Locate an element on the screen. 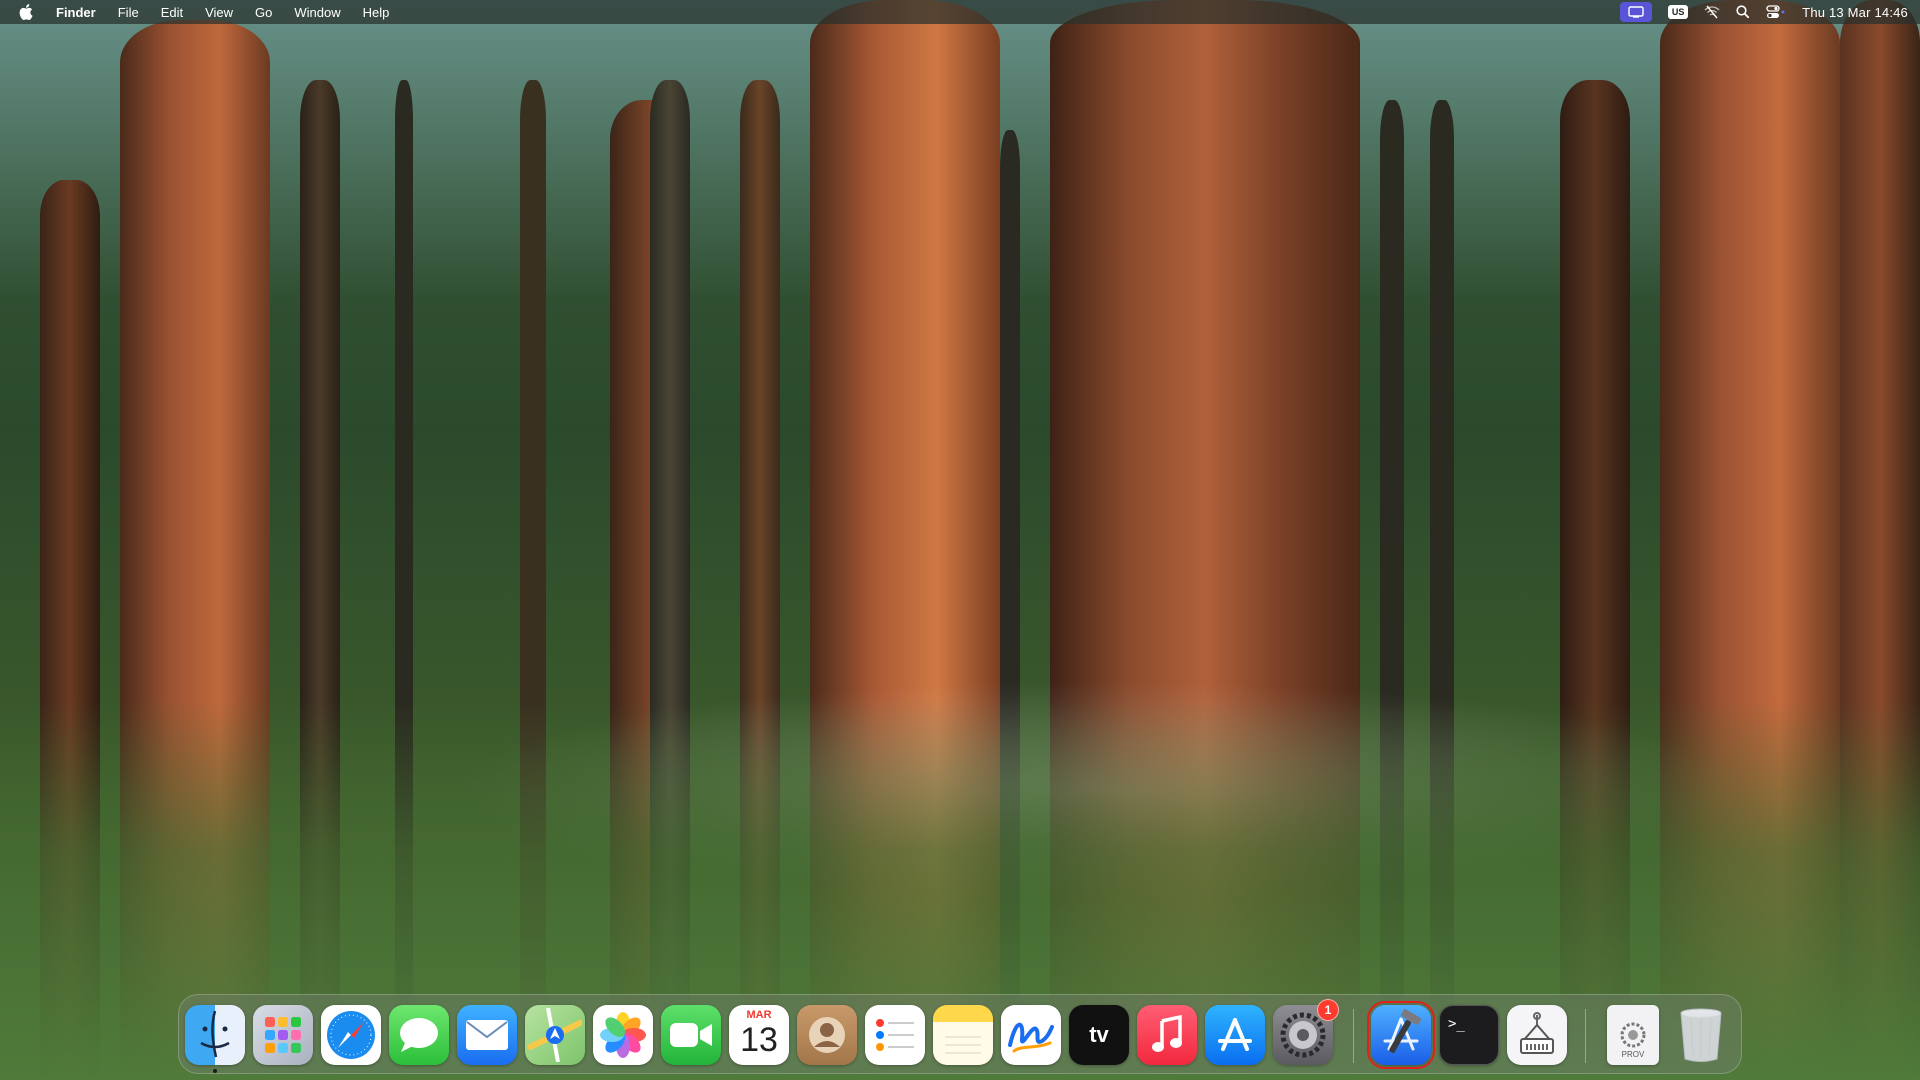 This screenshot has height=1080, width=1920. menu-edit: Edit is located at coordinates (172, 12).